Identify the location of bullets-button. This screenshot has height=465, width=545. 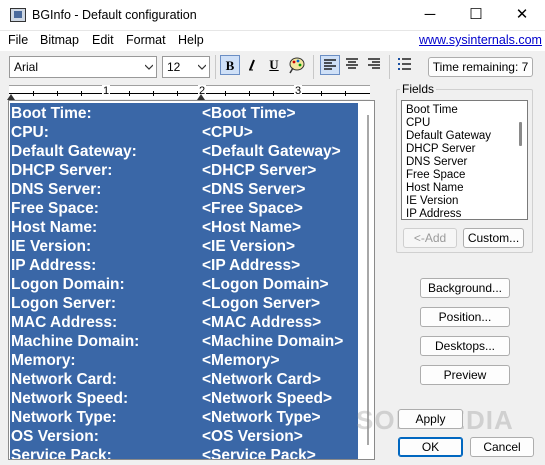
(405, 65).